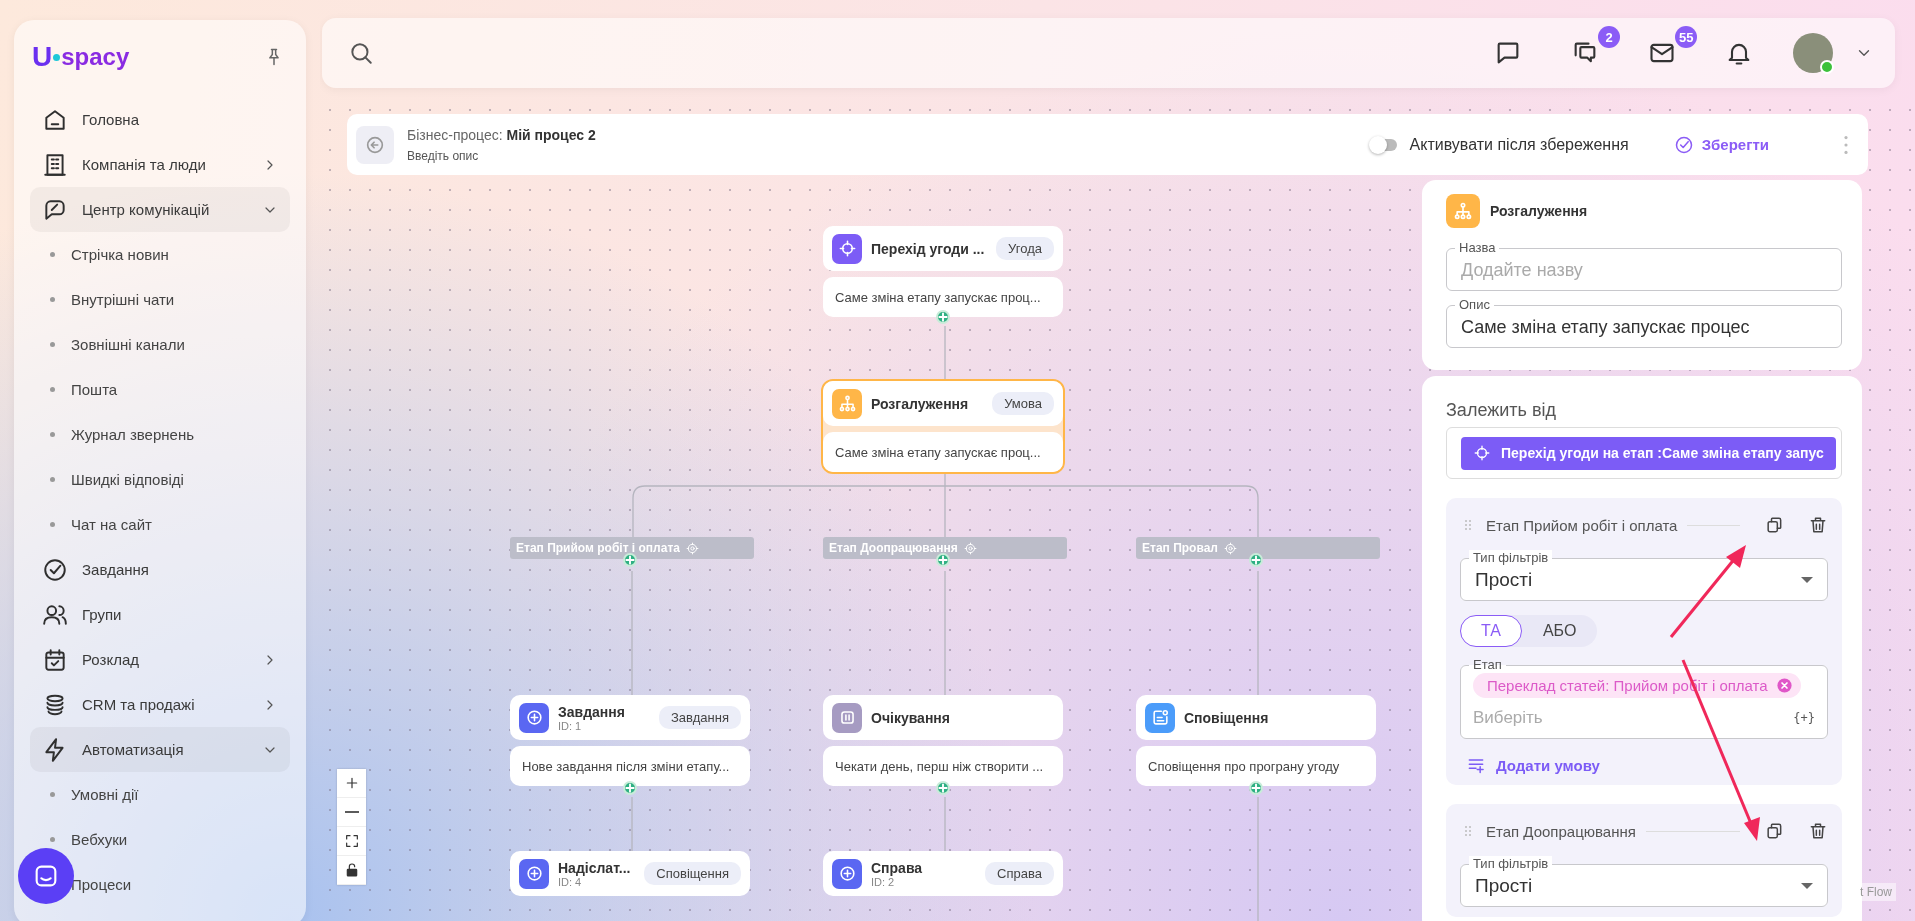  What do you see at coordinates (1721, 144) in the screenshot?
I see `save-button: Зберегти` at bounding box center [1721, 144].